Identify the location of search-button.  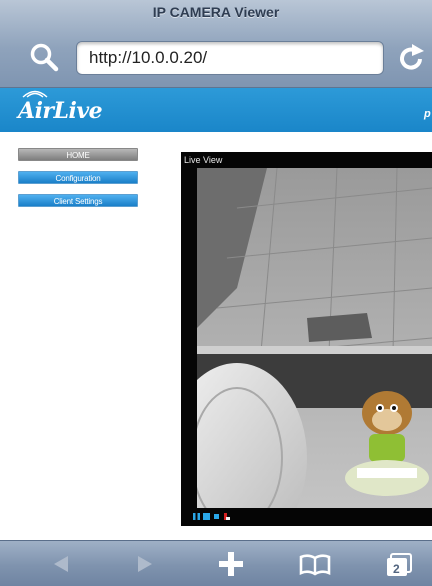
(45, 58).